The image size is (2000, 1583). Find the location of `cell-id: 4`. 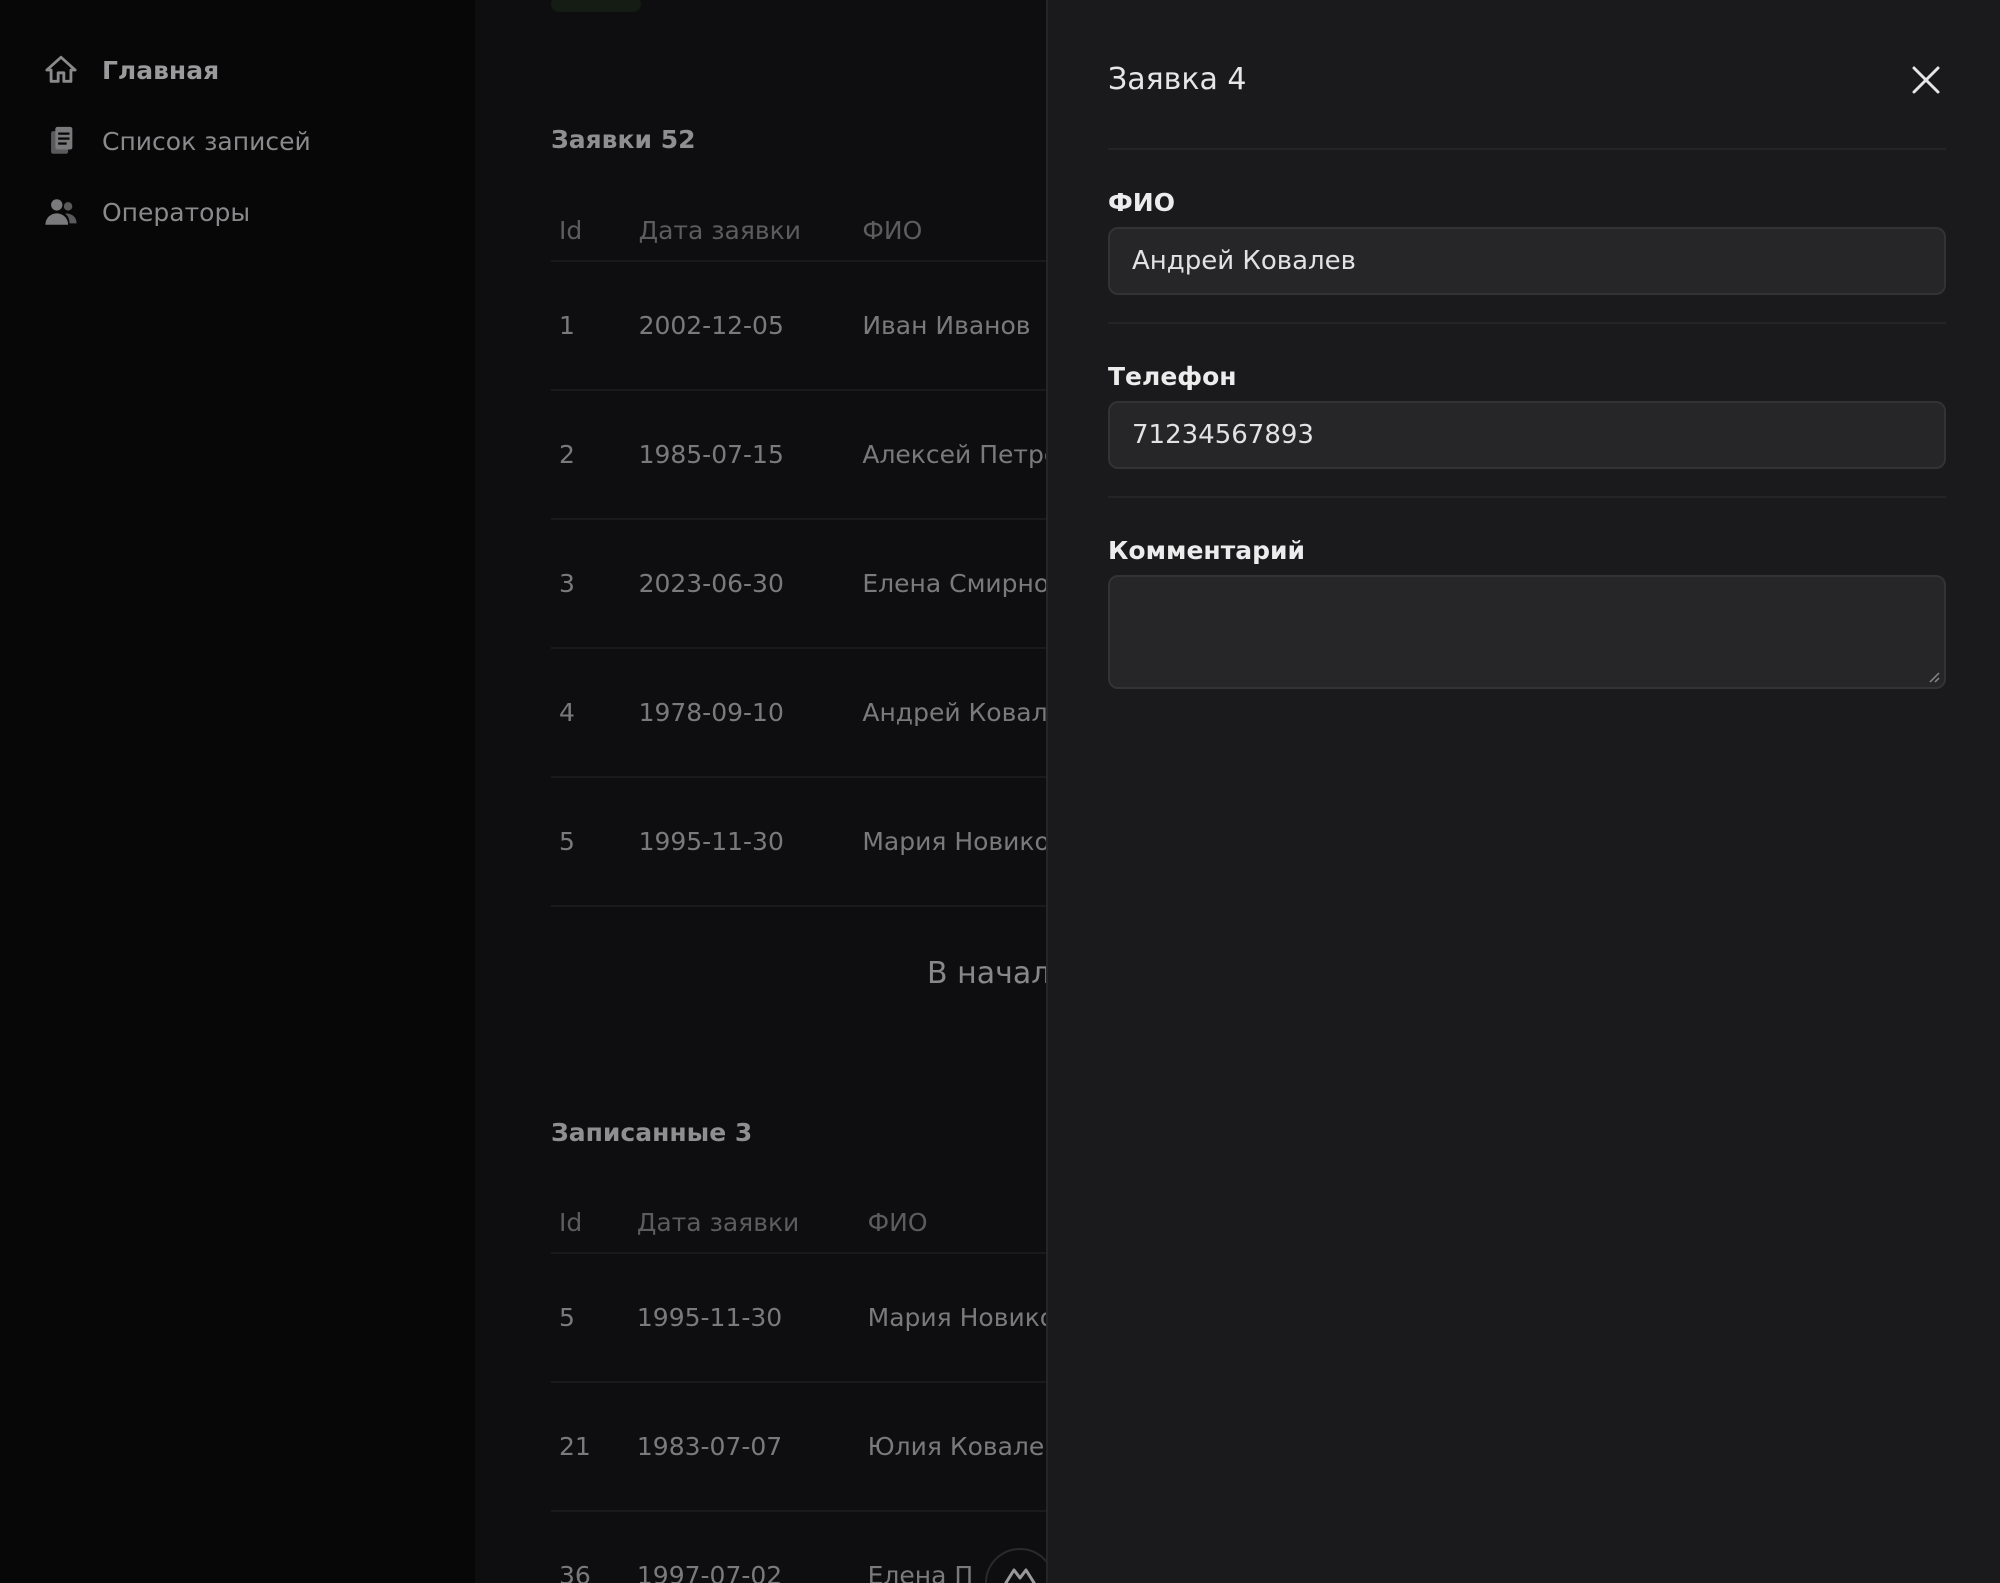

cell-id: 4 is located at coordinates (567, 712).